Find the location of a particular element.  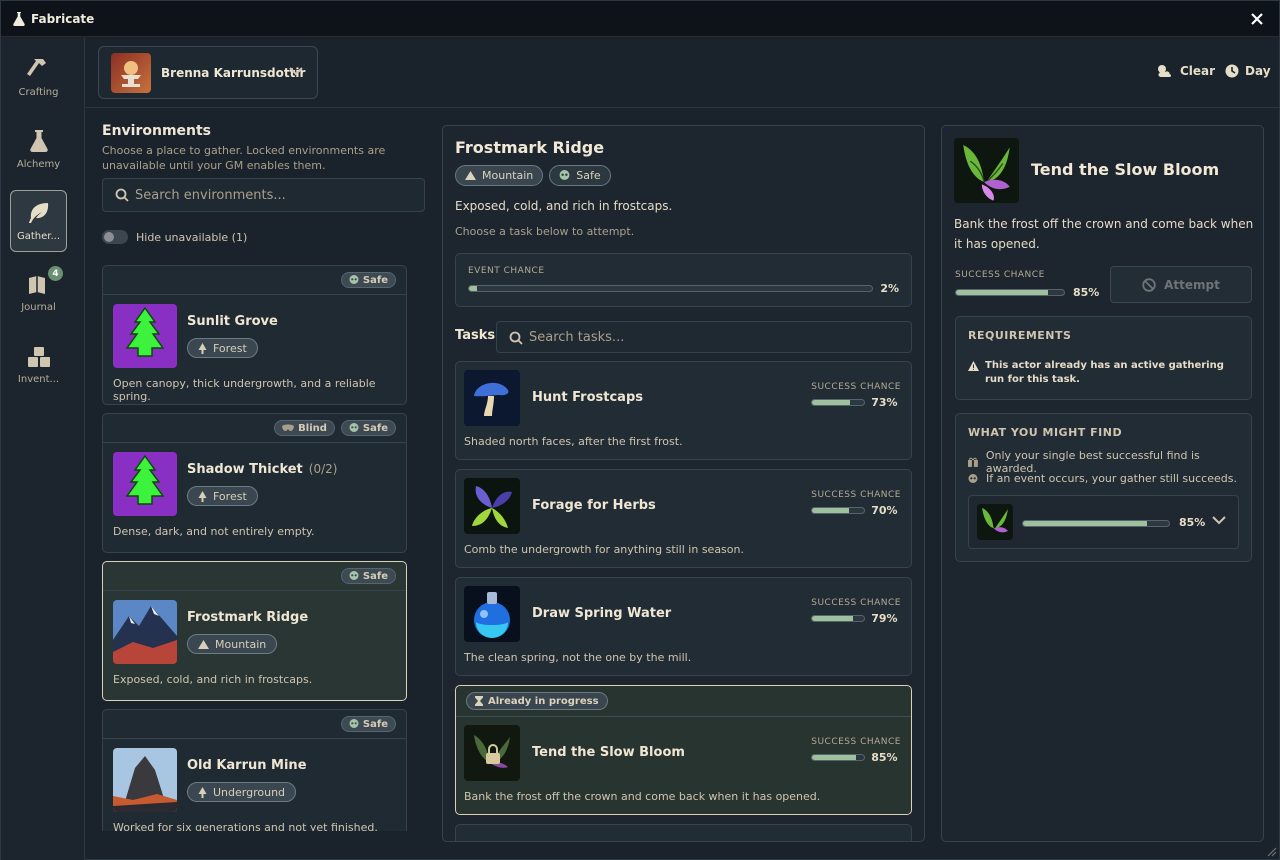

environment-count: (0/2) is located at coordinates (323, 469).